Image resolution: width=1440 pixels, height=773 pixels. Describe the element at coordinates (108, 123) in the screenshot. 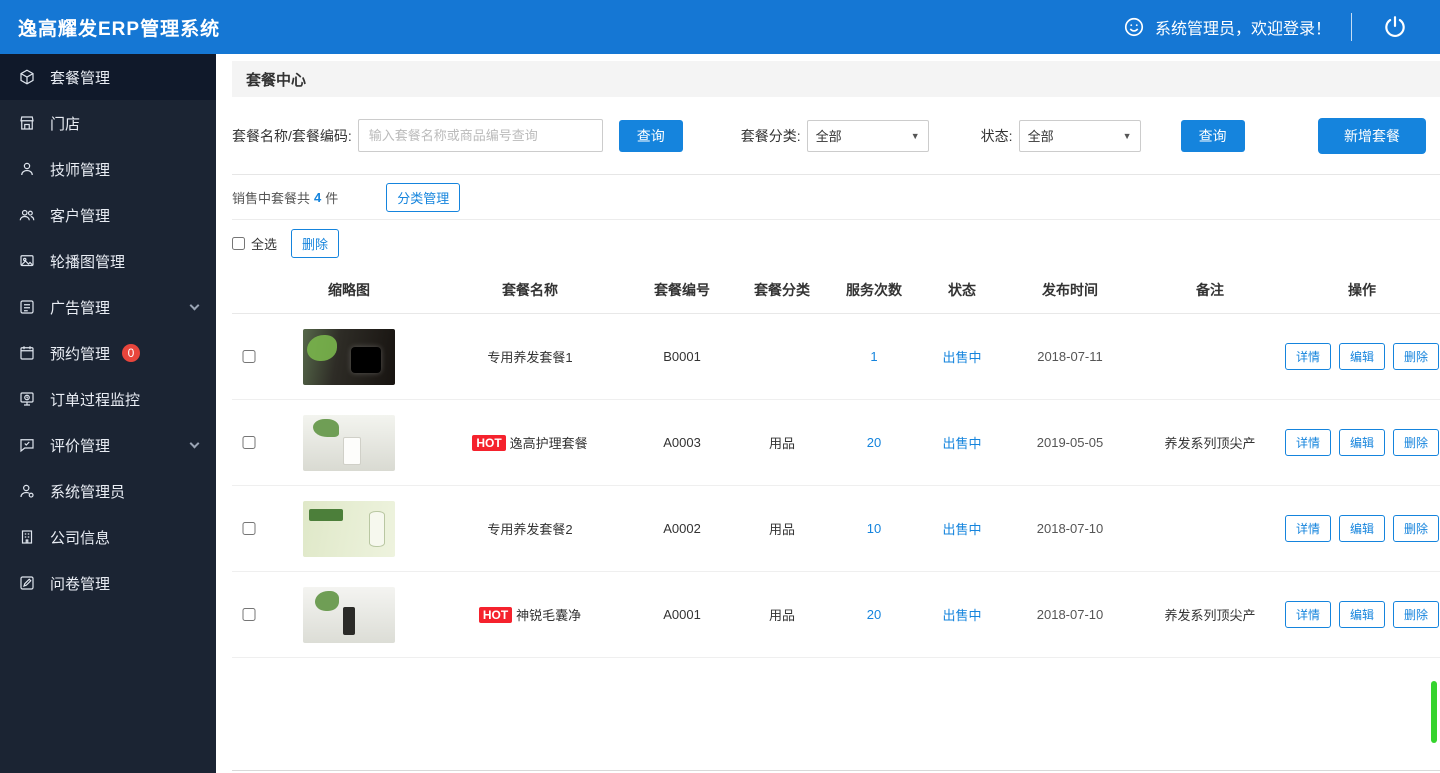

I see `sidebar-item-store: 门店` at that location.